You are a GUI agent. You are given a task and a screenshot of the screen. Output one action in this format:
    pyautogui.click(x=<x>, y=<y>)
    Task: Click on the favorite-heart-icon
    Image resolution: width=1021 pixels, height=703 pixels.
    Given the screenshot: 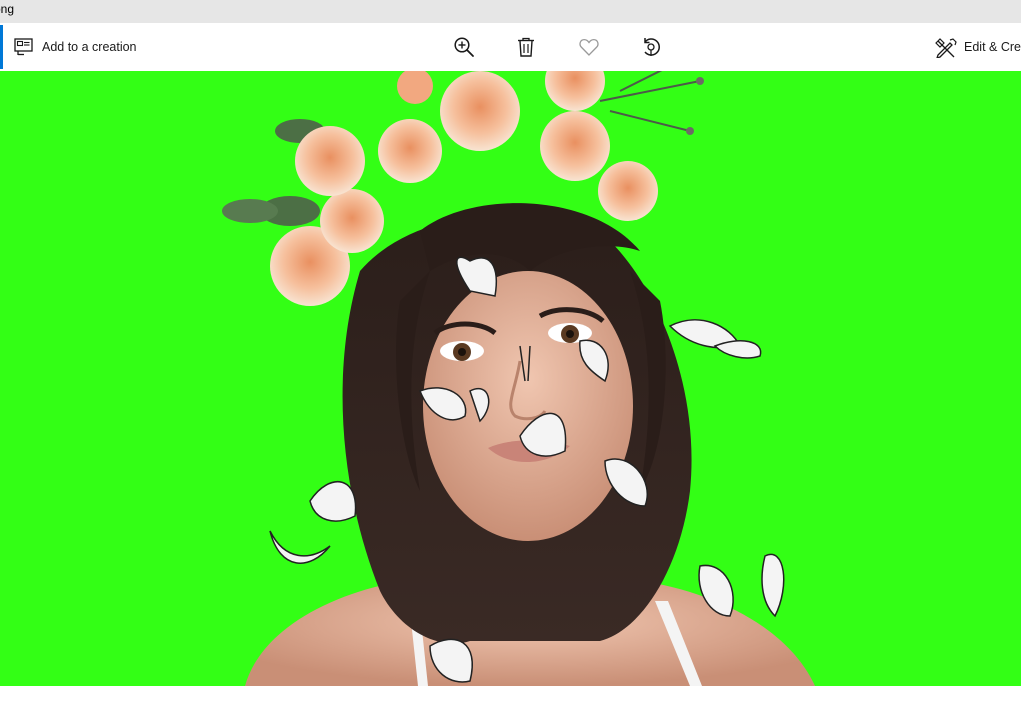 What is the action you would take?
    pyautogui.click(x=589, y=47)
    